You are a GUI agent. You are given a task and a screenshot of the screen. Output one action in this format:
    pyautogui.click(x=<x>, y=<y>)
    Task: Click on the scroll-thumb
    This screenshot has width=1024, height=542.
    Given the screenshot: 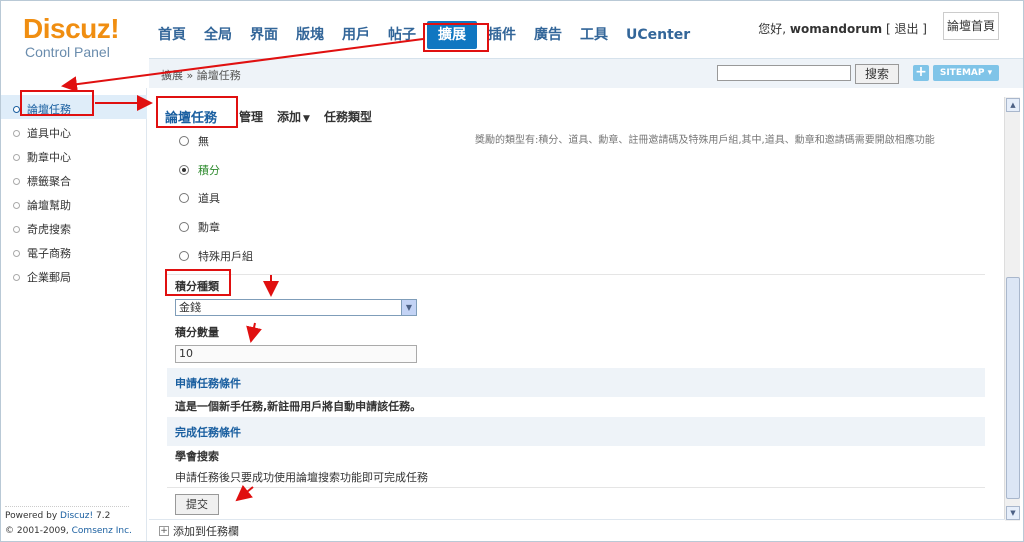 What is the action you would take?
    pyautogui.click(x=1013, y=388)
    